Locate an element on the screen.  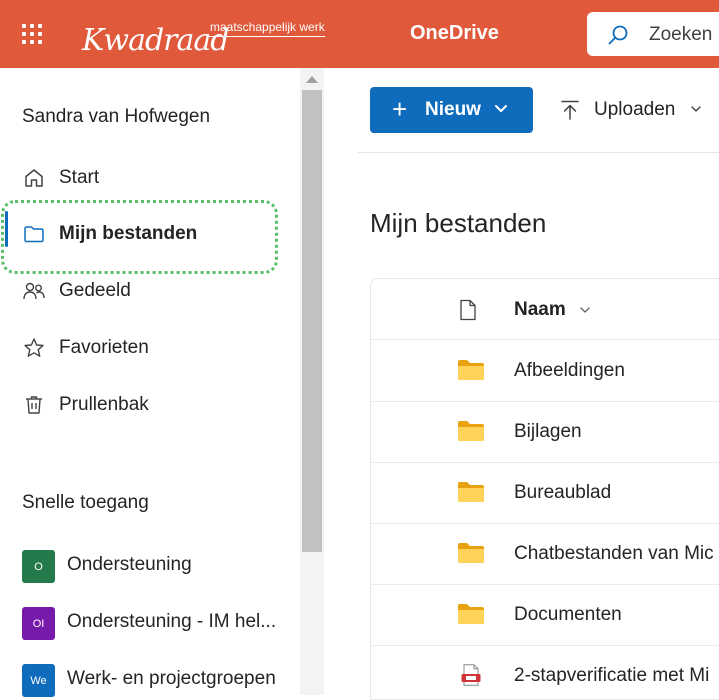
file-row: 2-stapverificatie met Mi is located at coordinates (545, 672).